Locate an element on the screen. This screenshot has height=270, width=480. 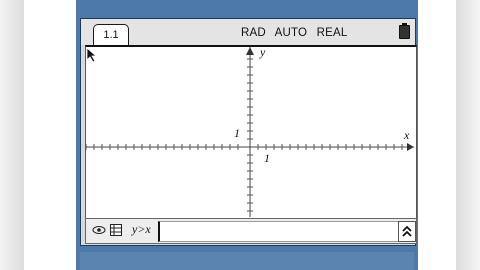
y-axis-label: y is located at coordinates (262, 53).